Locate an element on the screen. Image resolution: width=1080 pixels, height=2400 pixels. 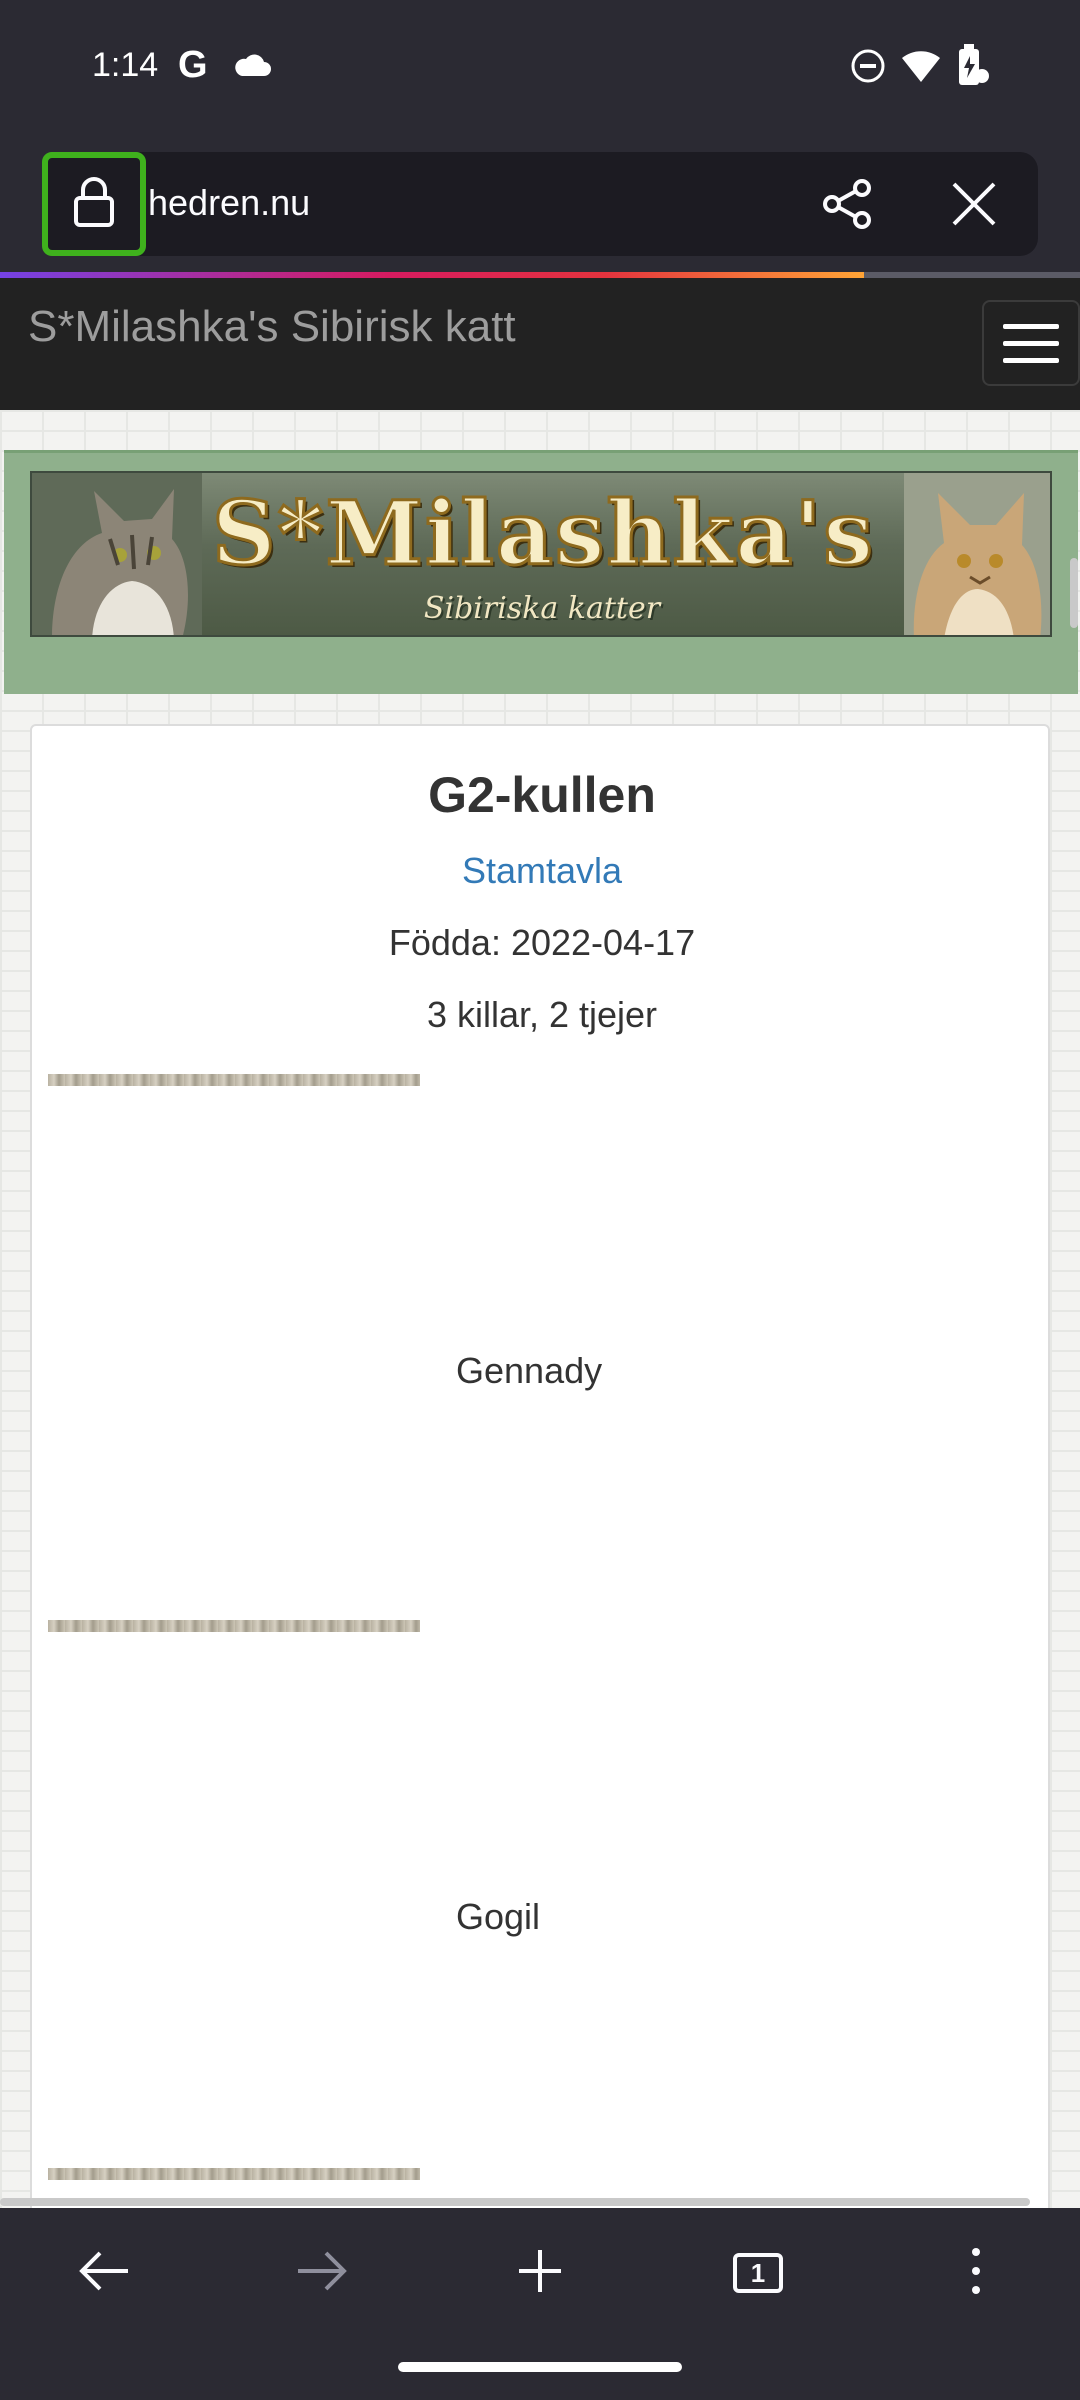
menu-button is located at coordinates (976, 2273).